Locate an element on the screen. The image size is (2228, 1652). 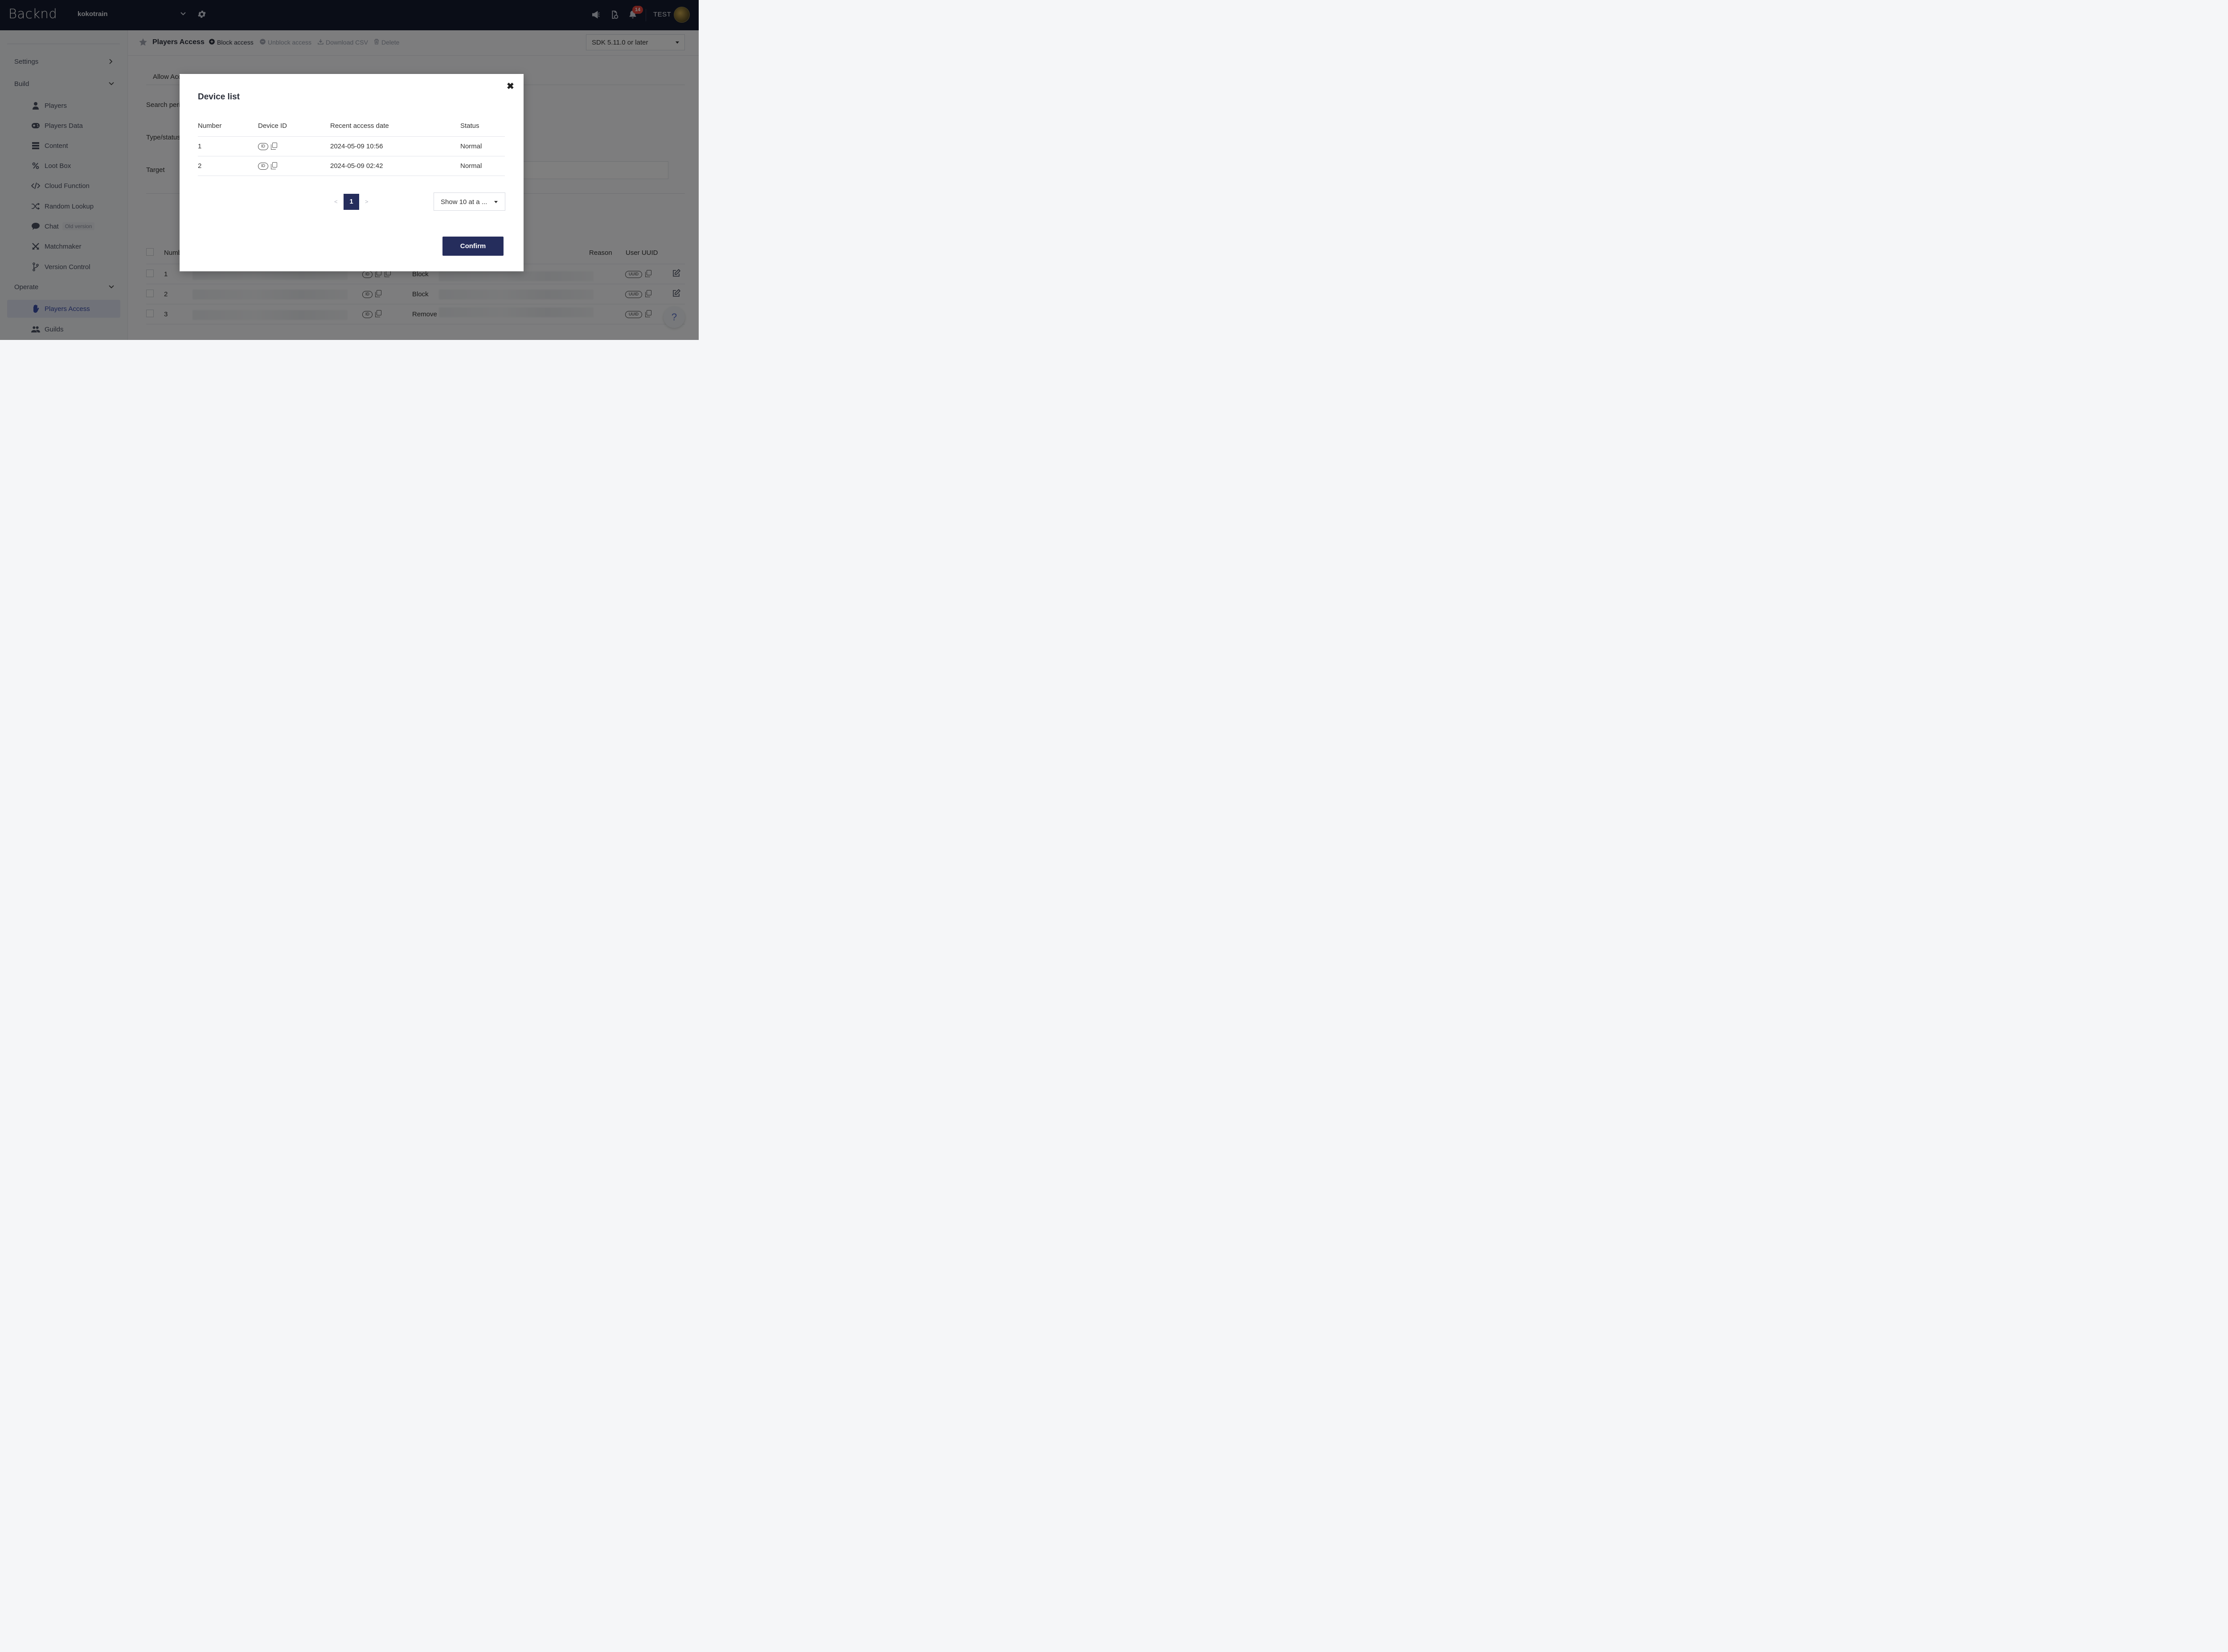
column-header-status: Status is located at coordinates (469, 126).